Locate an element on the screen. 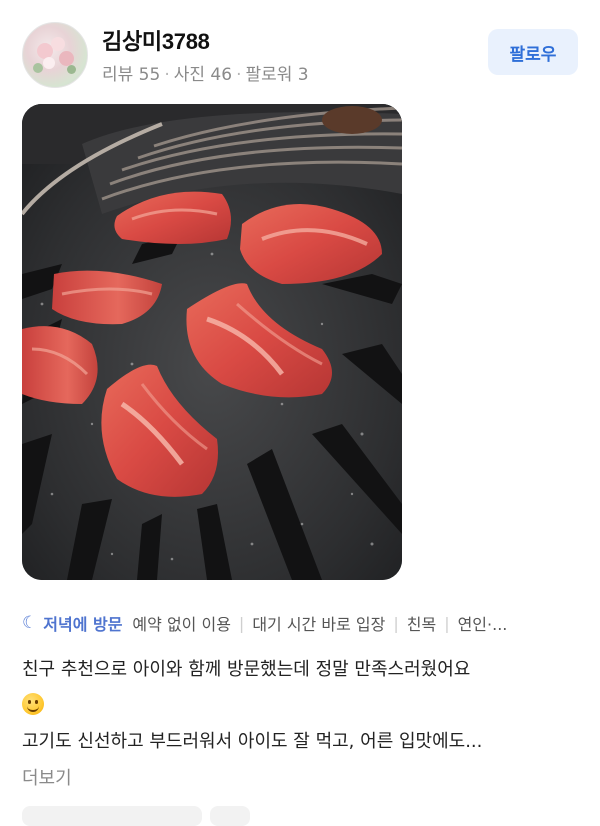 This screenshot has height=826, width=600. username: 김상미3788 is located at coordinates (156, 40).